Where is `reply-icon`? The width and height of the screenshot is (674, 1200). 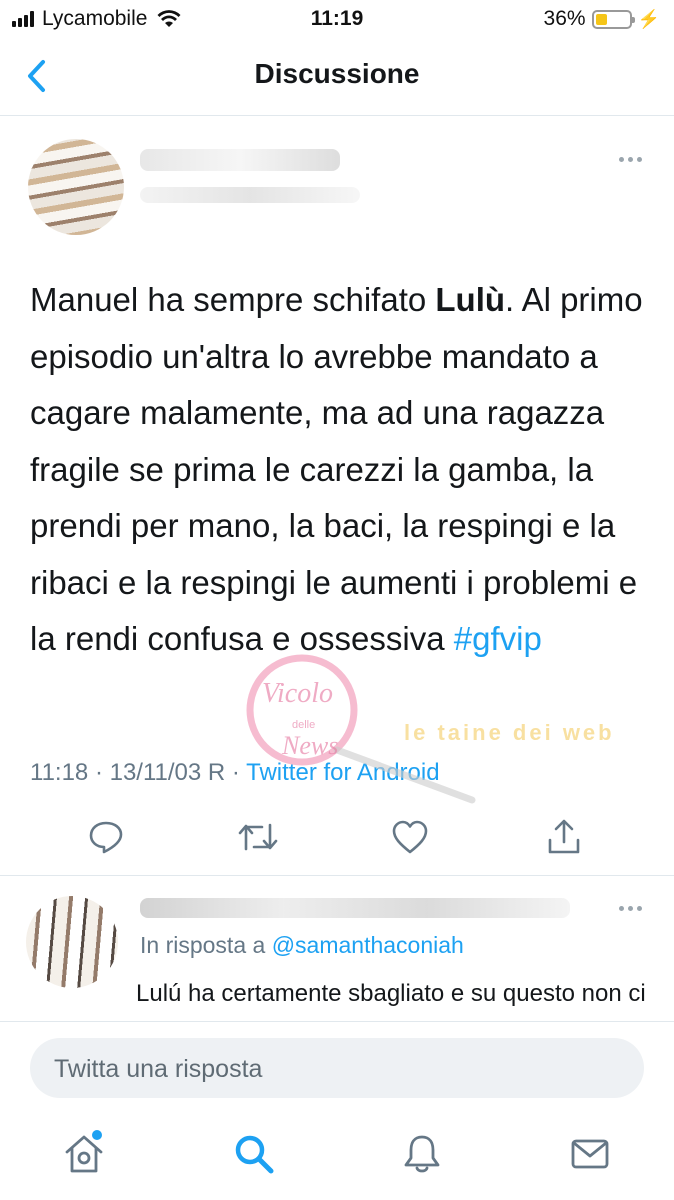 reply-icon is located at coordinates (106, 837).